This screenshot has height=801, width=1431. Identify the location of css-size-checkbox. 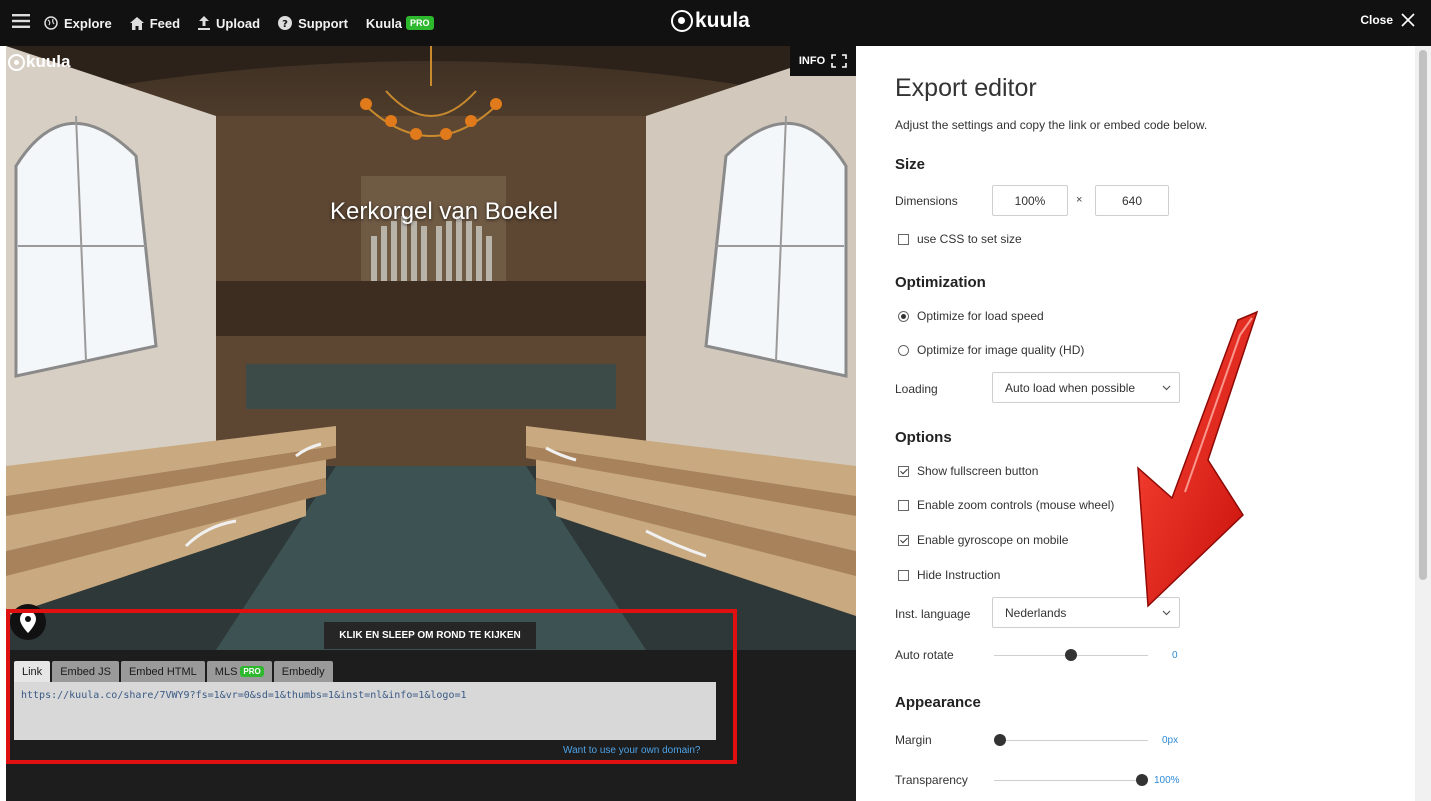
(903, 239).